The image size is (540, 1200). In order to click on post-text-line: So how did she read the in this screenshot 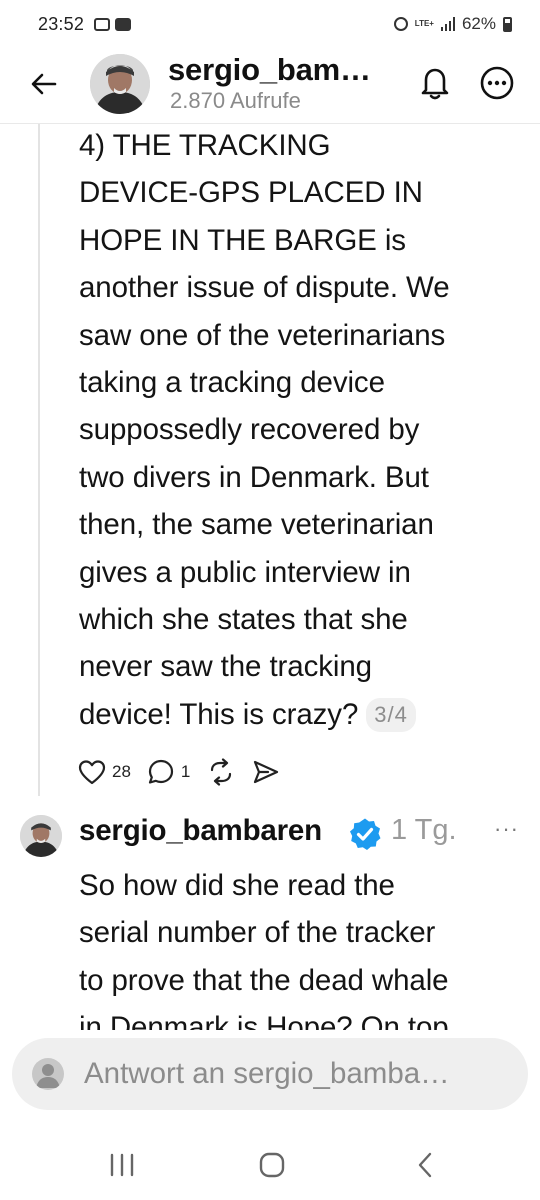, I will do `click(237, 885)`.